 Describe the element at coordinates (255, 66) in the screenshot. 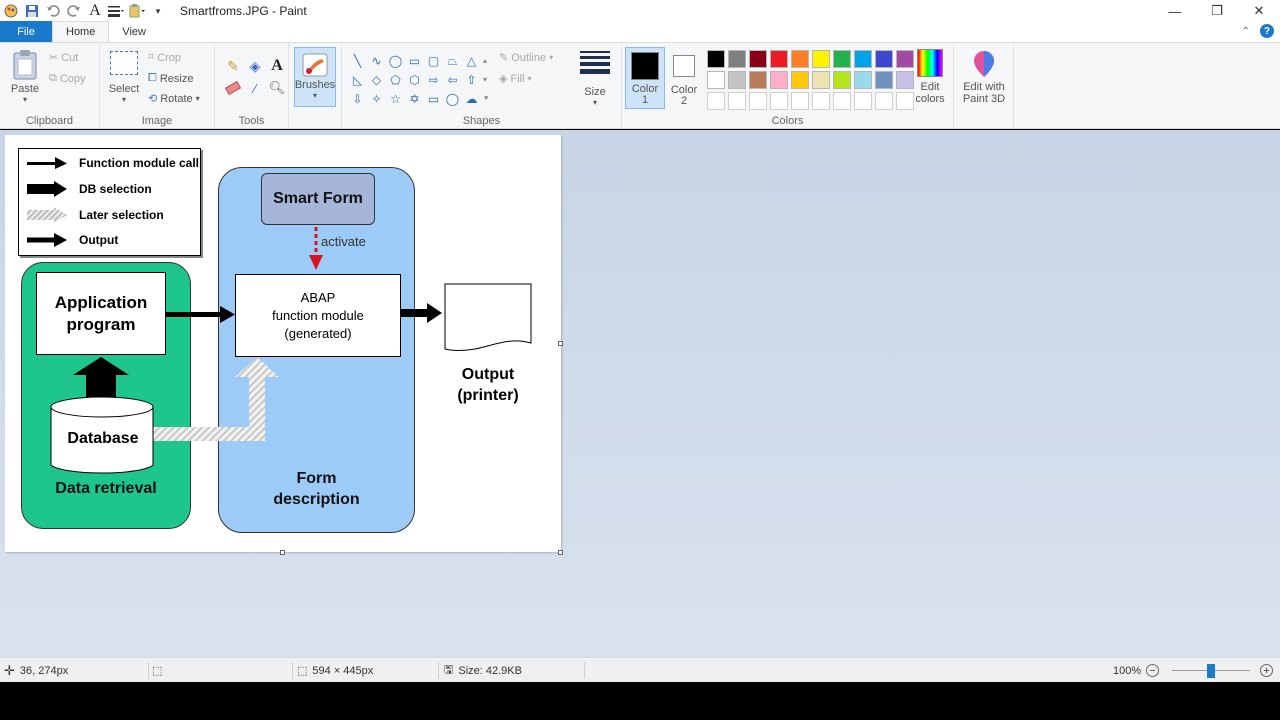

I see `fill-bucket-icon: ◈` at that location.